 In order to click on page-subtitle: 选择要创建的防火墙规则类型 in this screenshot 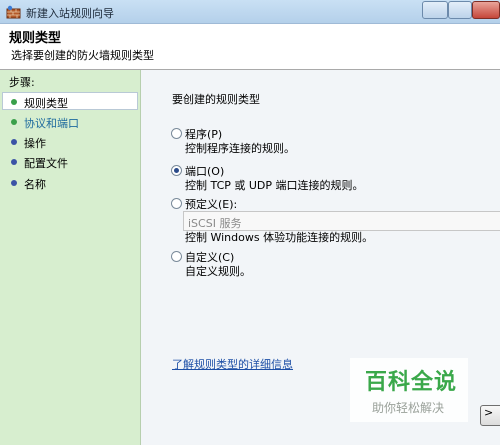, I will do `click(82, 55)`.